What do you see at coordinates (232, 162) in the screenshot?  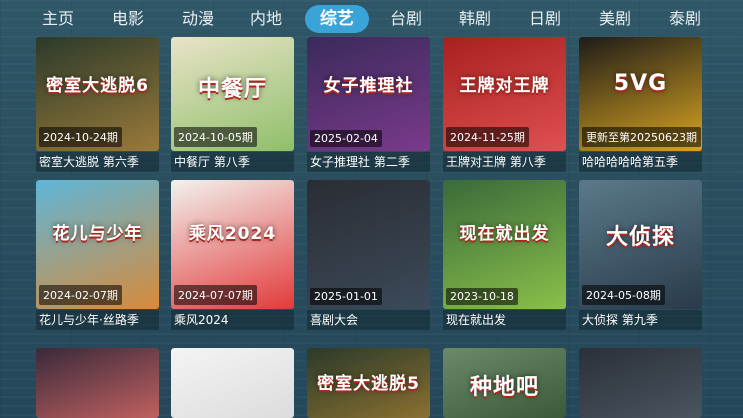 I see `show-title: 中餐厅 第八季` at bounding box center [232, 162].